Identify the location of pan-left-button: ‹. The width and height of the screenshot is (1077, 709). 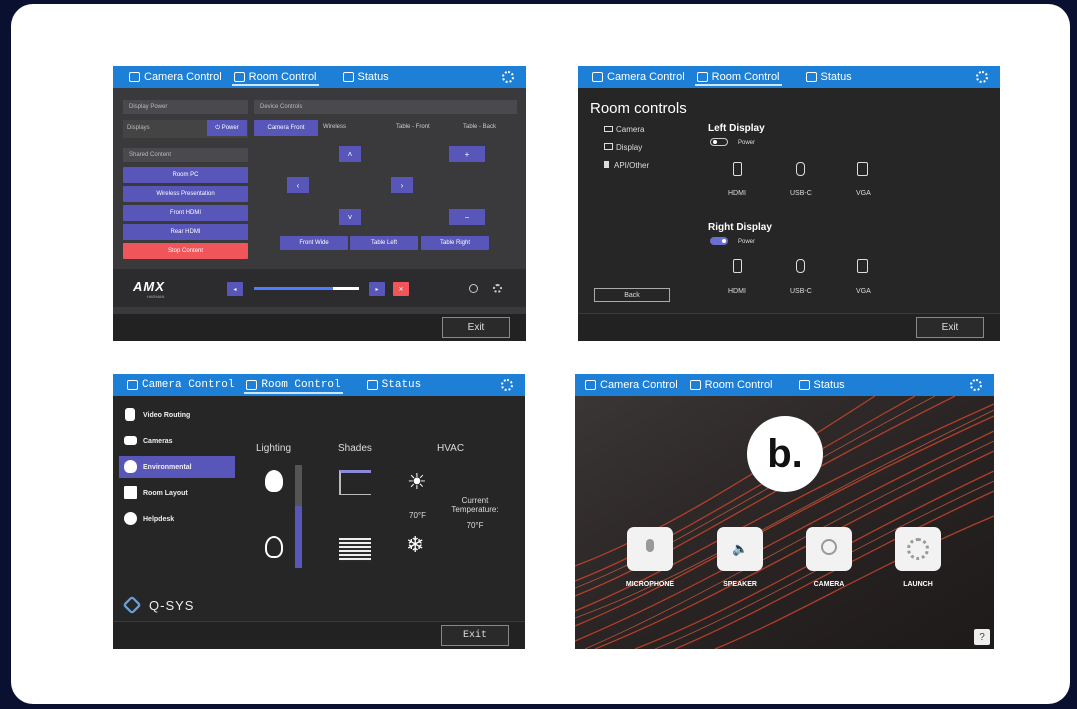
(298, 185).